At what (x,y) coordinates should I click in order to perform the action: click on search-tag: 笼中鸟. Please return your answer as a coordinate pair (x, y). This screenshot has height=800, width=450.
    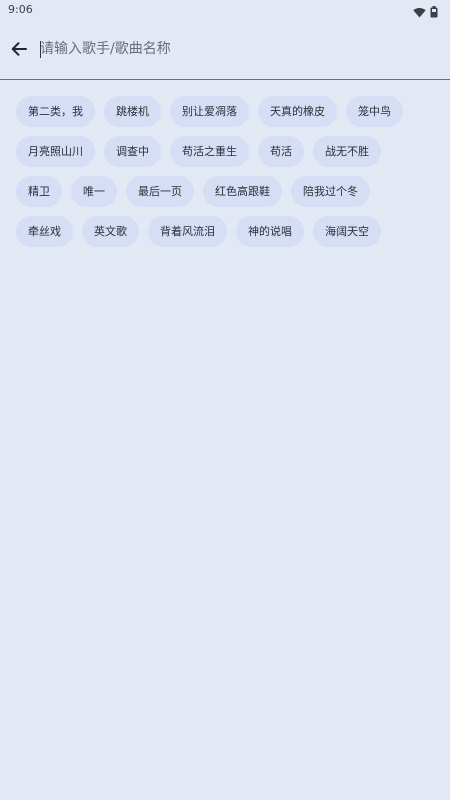
    Looking at the image, I should click on (374, 111).